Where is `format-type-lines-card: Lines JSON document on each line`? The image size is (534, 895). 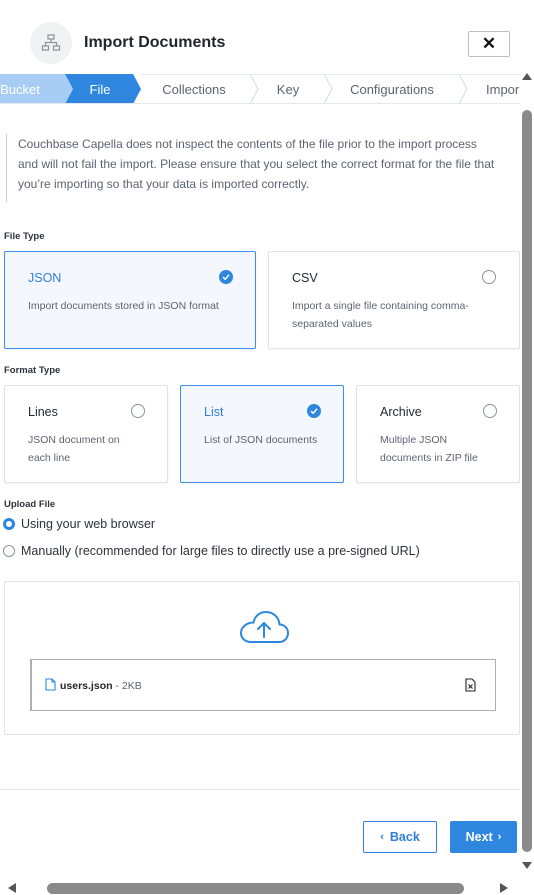
format-type-lines-card: Lines JSON document on each line is located at coordinates (86, 434).